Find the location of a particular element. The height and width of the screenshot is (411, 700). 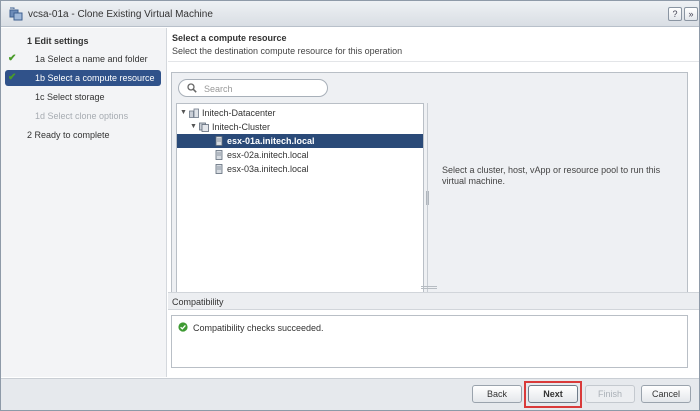

search-placeholder: Search is located at coordinates (218, 89).